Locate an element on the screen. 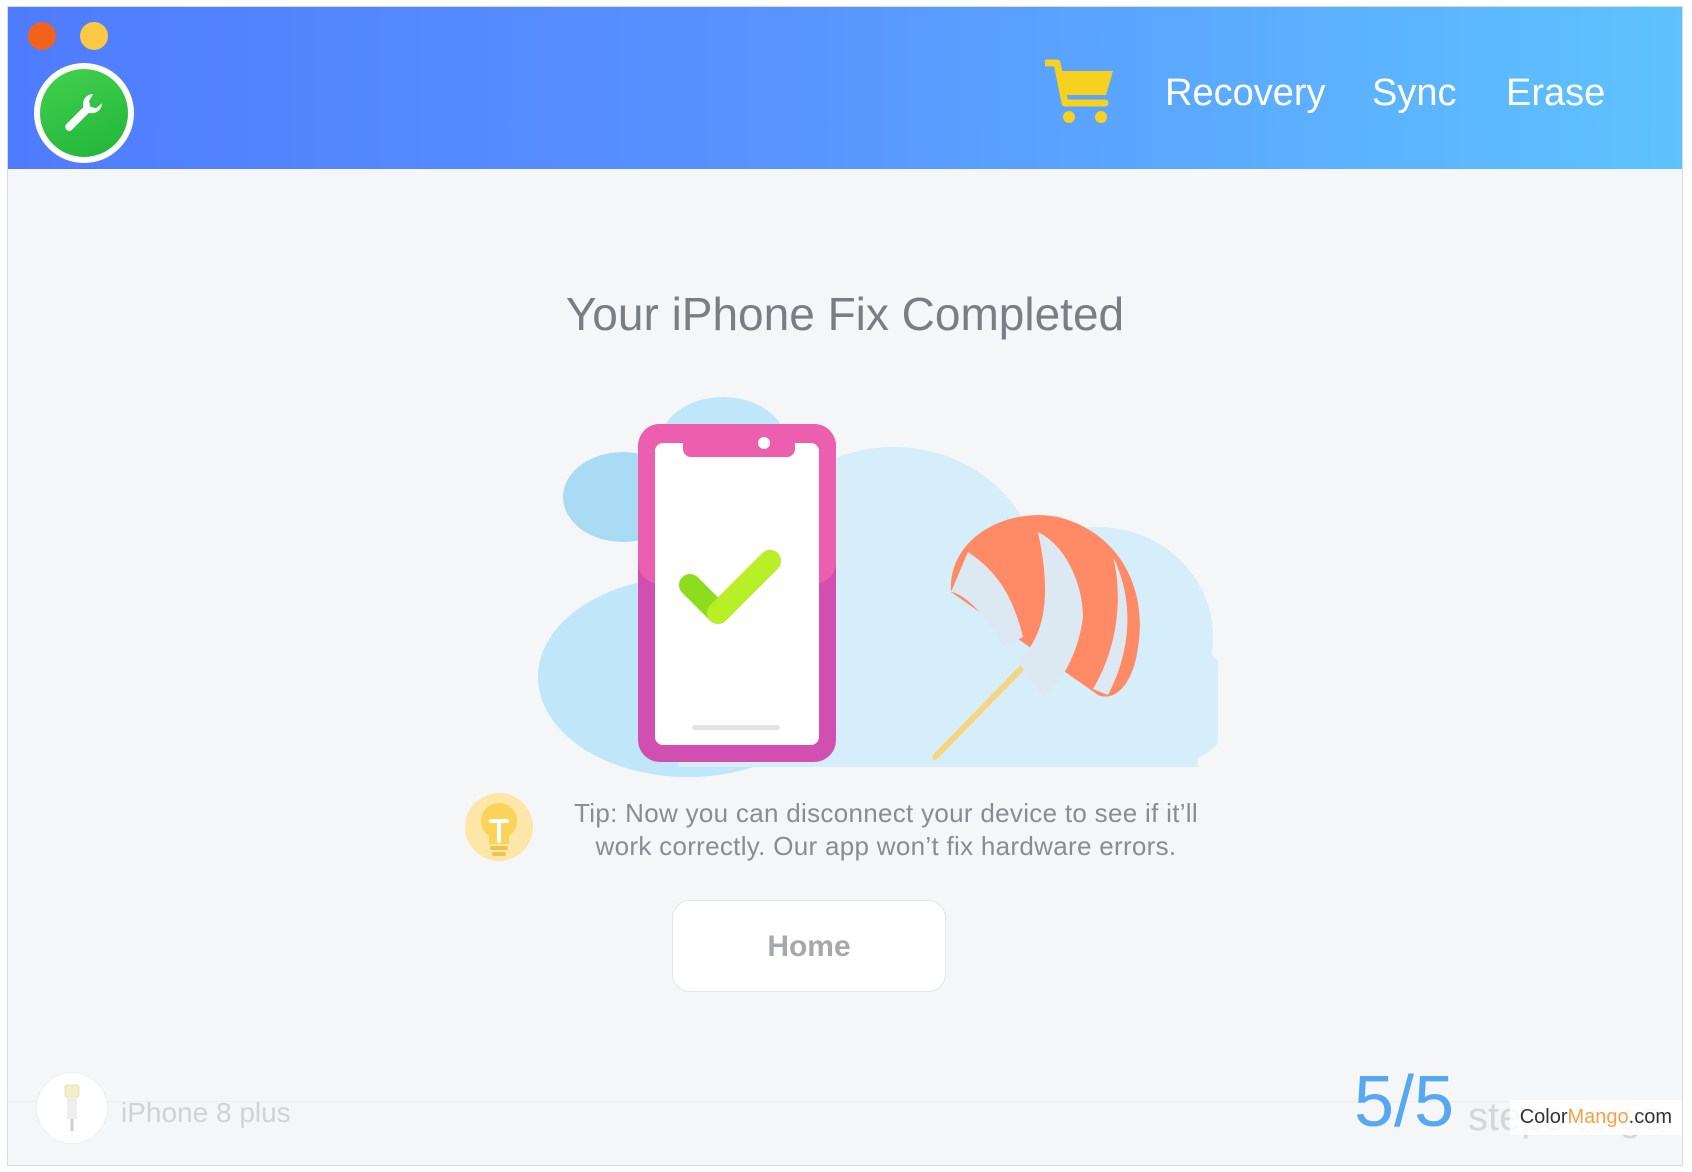  nav-erase: Erase is located at coordinates (1555, 93).